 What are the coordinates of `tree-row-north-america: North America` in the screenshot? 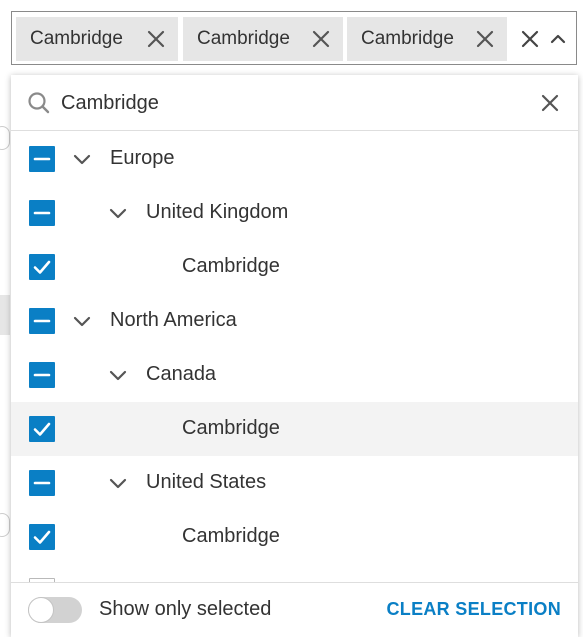 It's located at (294, 321).